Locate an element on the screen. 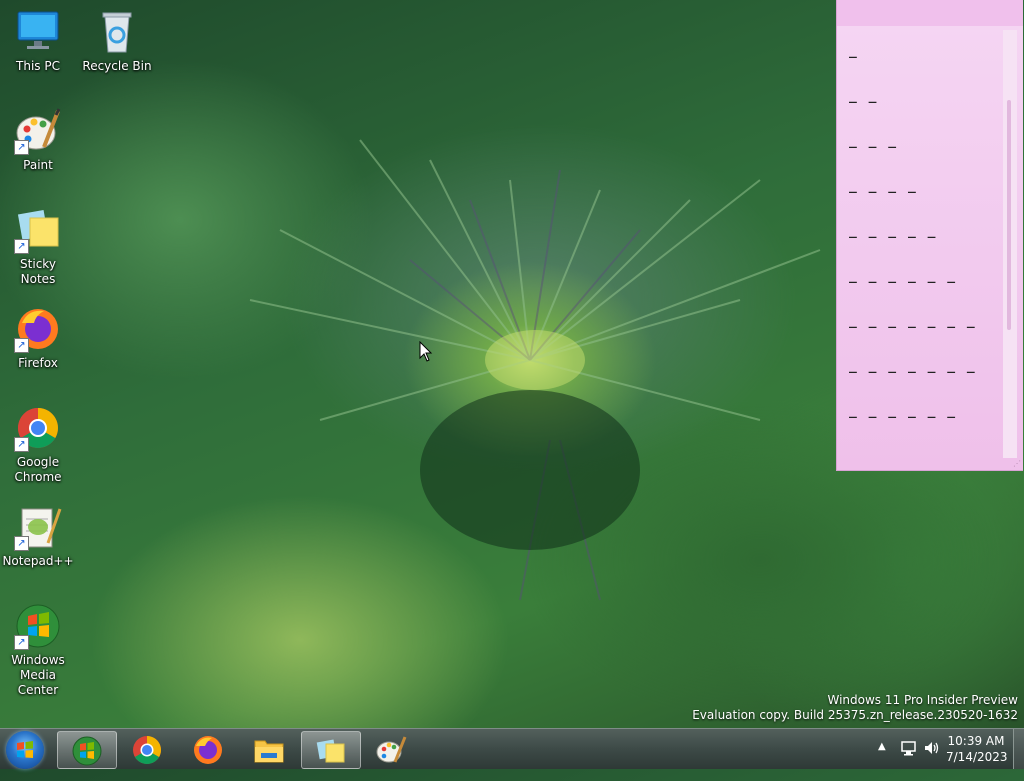 The width and height of the screenshot is (1024, 781). desktop-icon-label: Firefox is located at coordinates (38, 363).